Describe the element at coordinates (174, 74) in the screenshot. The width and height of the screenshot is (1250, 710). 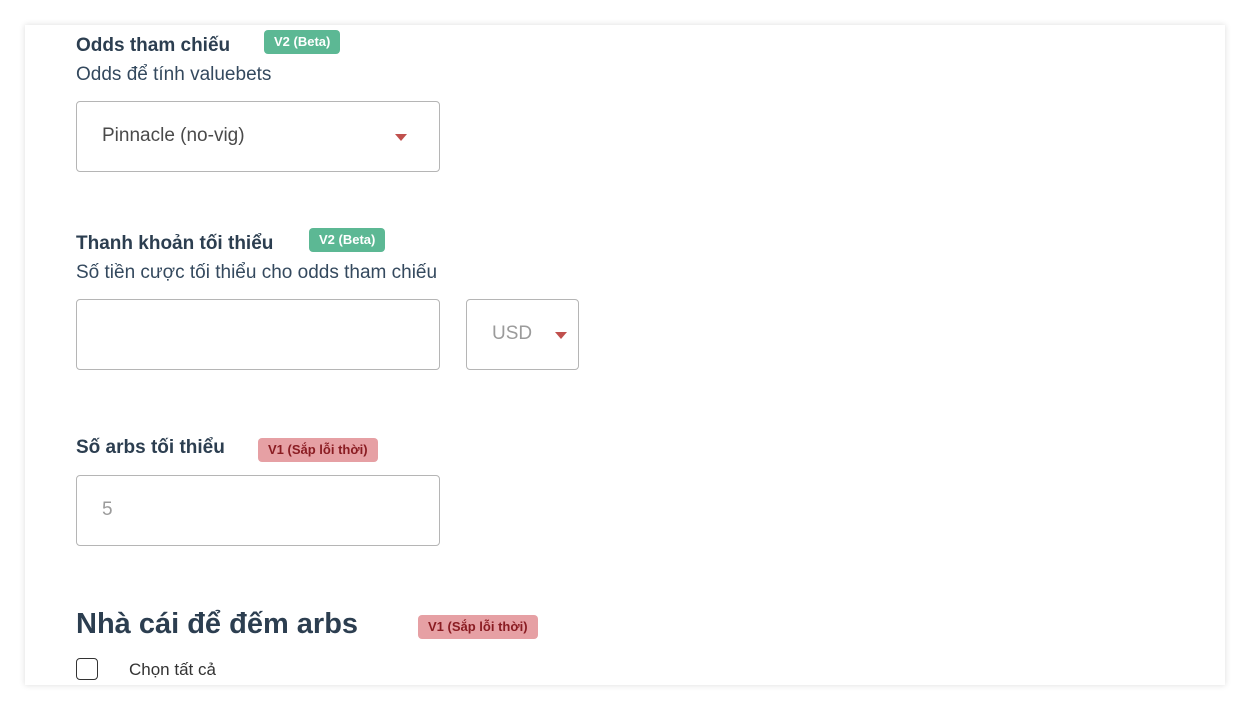
I see `reference-odds-description: Odds để tính valuebets` at that location.